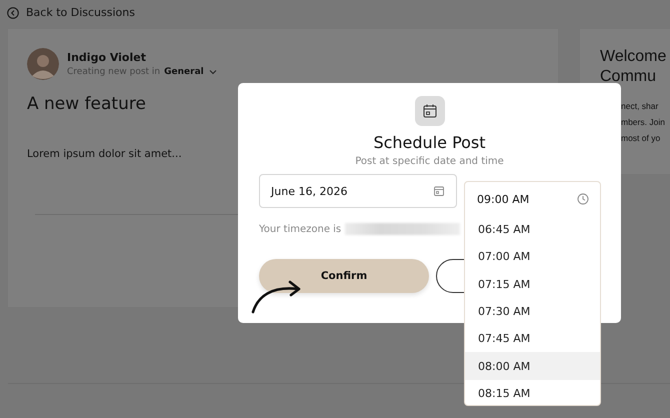 Image resolution: width=670 pixels, height=418 pixels. Describe the element at coordinates (429, 142) in the screenshot. I see `dialog-title: Schedule Post` at that location.